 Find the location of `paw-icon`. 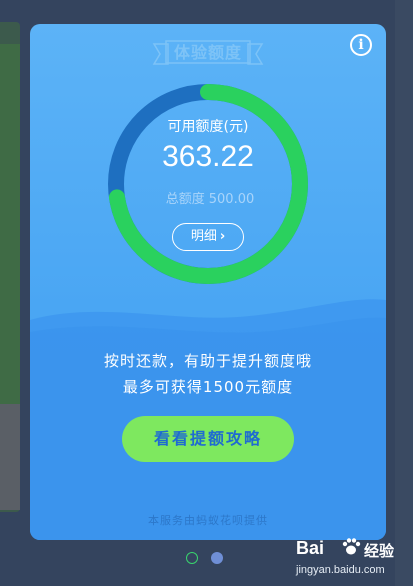

paw-icon is located at coordinates (351, 546).